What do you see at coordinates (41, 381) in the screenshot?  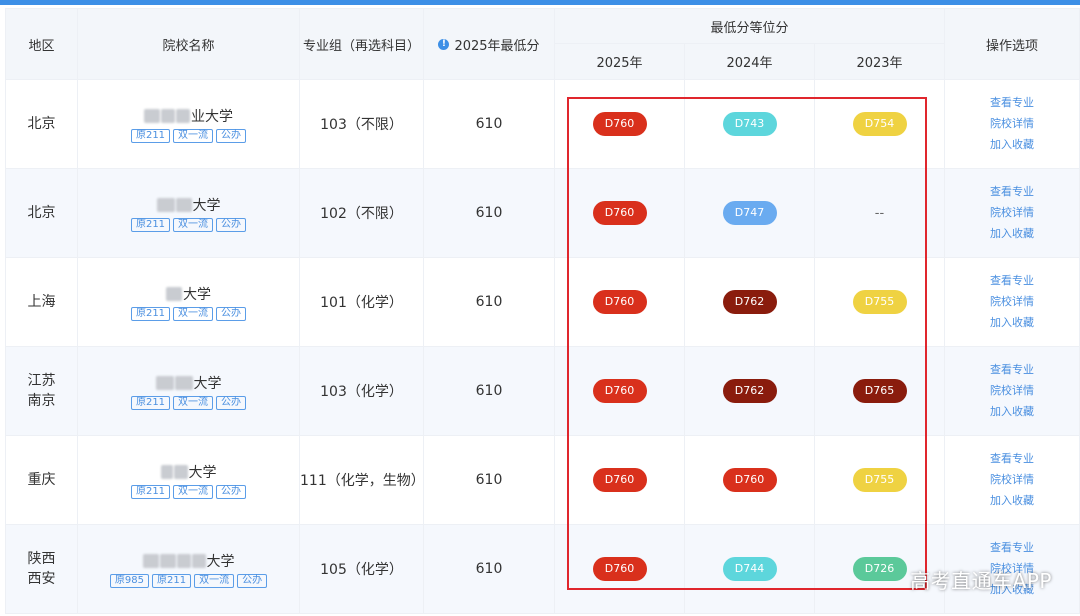 I see `region-line: 江苏` at bounding box center [41, 381].